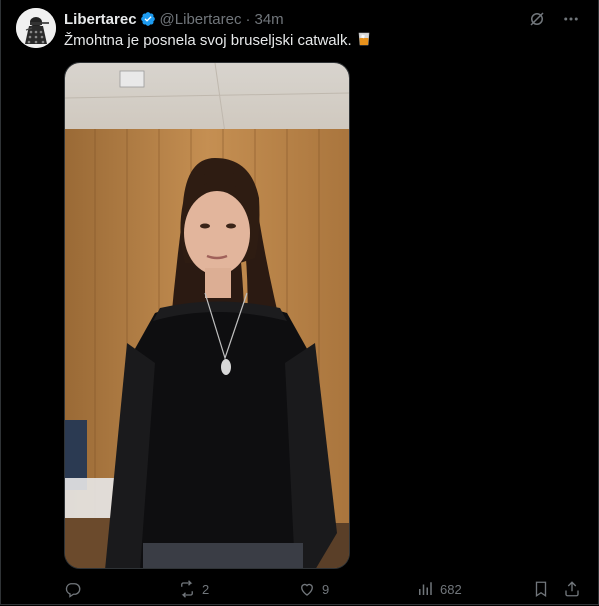 Image resolution: width=599 pixels, height=606 pixels. I want to click on more-icon, so click(571, 19).